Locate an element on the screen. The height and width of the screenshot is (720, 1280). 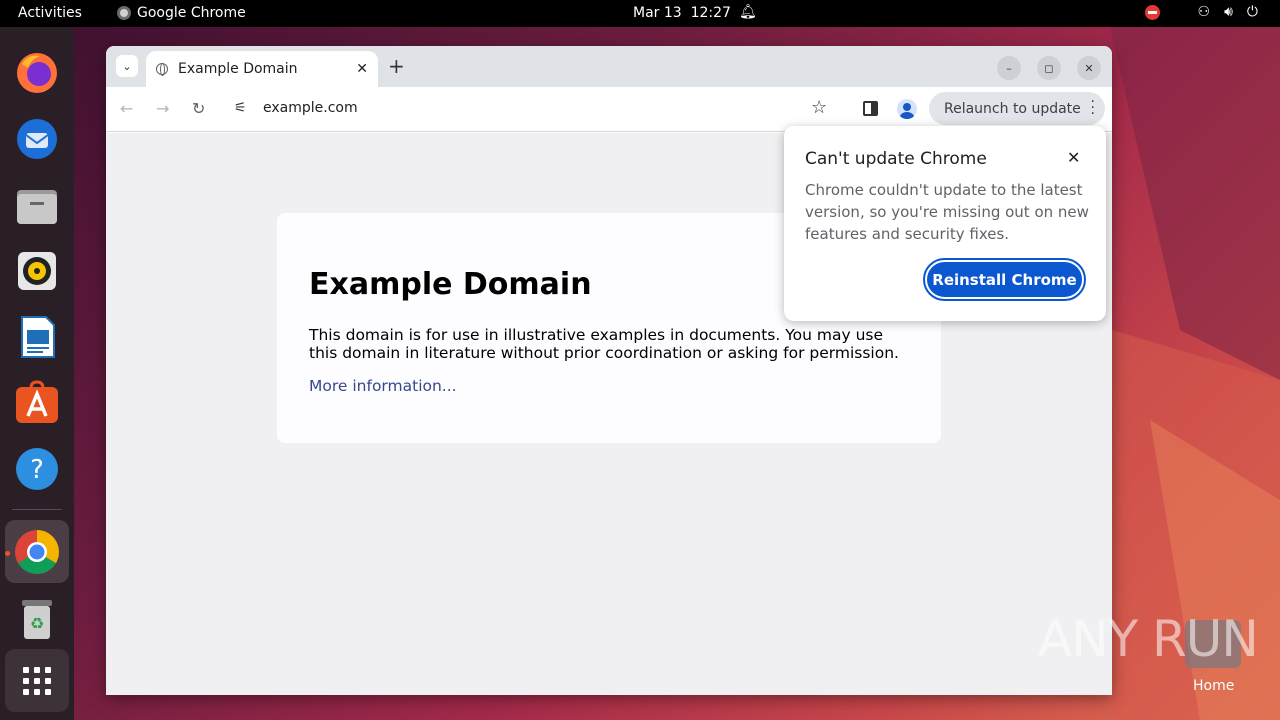
running-indicator is located at coordinates (7, 553).